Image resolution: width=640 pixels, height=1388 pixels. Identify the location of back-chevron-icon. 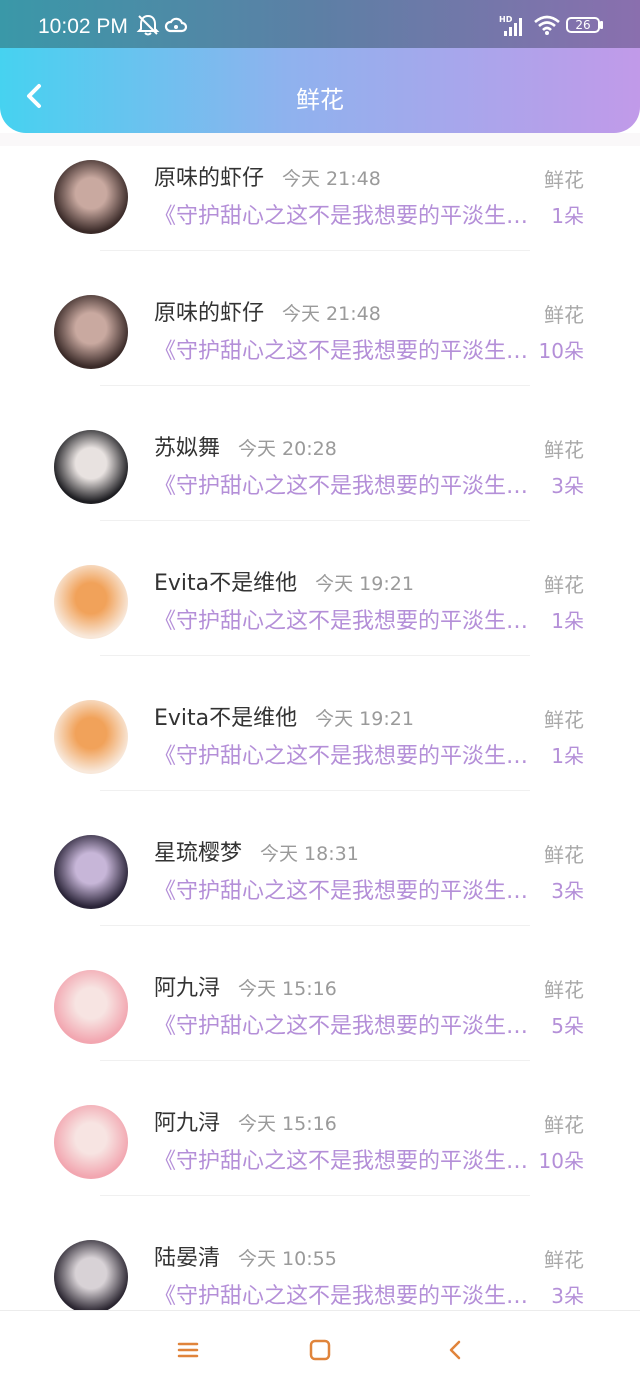
(455, 1350).